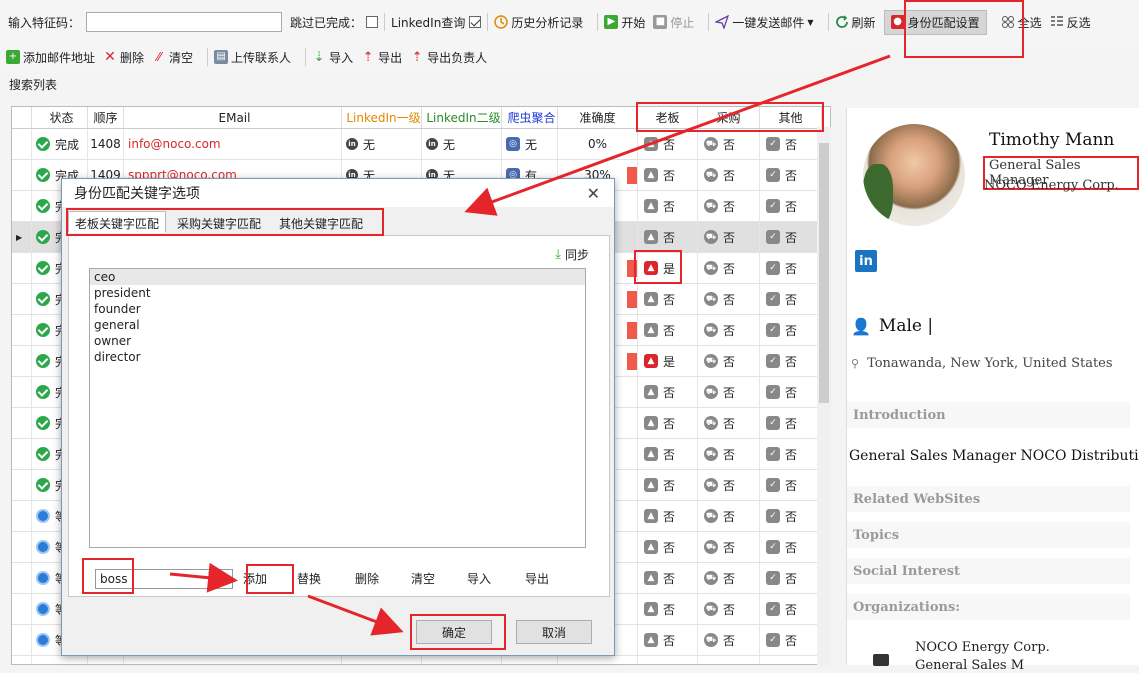 This screenshot has height=673, width=1139. Describe the element at coordinates (117, 222) in the screenshot. I see `tab-boss-keywords: 老板关键字匹配` at that location.